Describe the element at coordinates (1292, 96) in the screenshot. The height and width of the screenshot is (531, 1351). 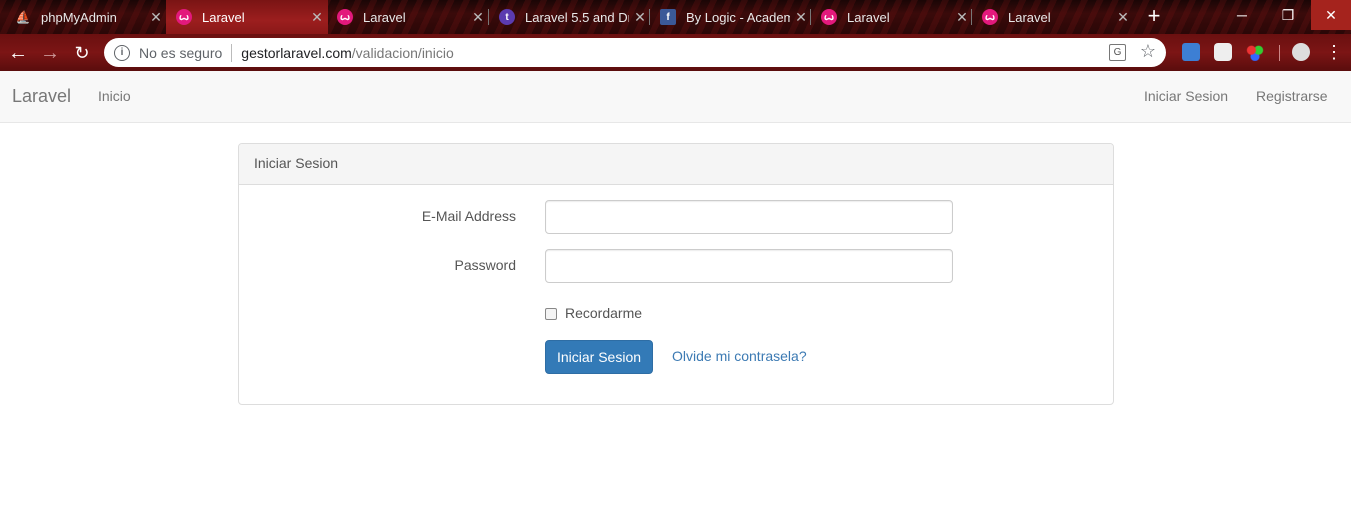
I see `nav-link-registrarse: Registrarse` at that location.